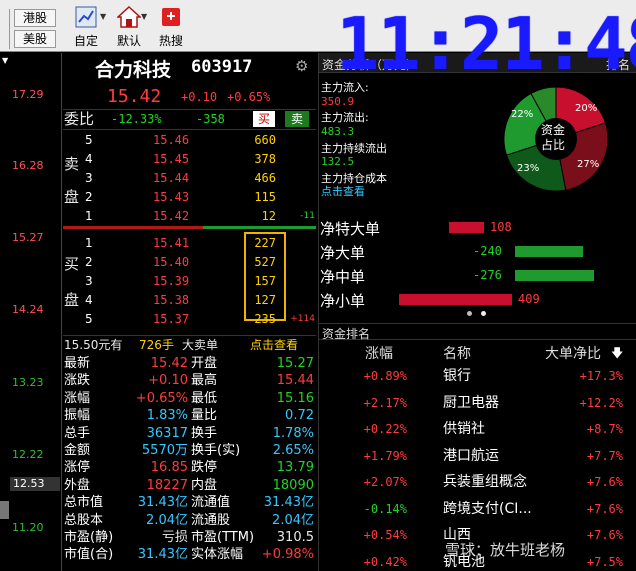  Describe the element at coordinates (295, 537) in the screenshot. I see `stat-value: 310.5` at that location.